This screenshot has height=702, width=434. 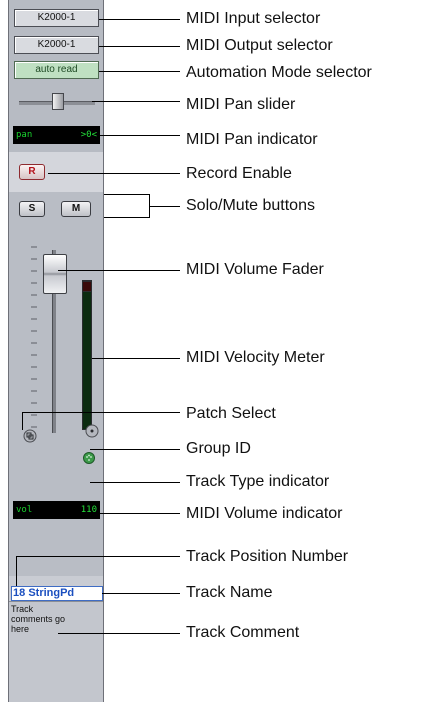 I want to click on pan-slider-thumb, so click(x=58, y=101).